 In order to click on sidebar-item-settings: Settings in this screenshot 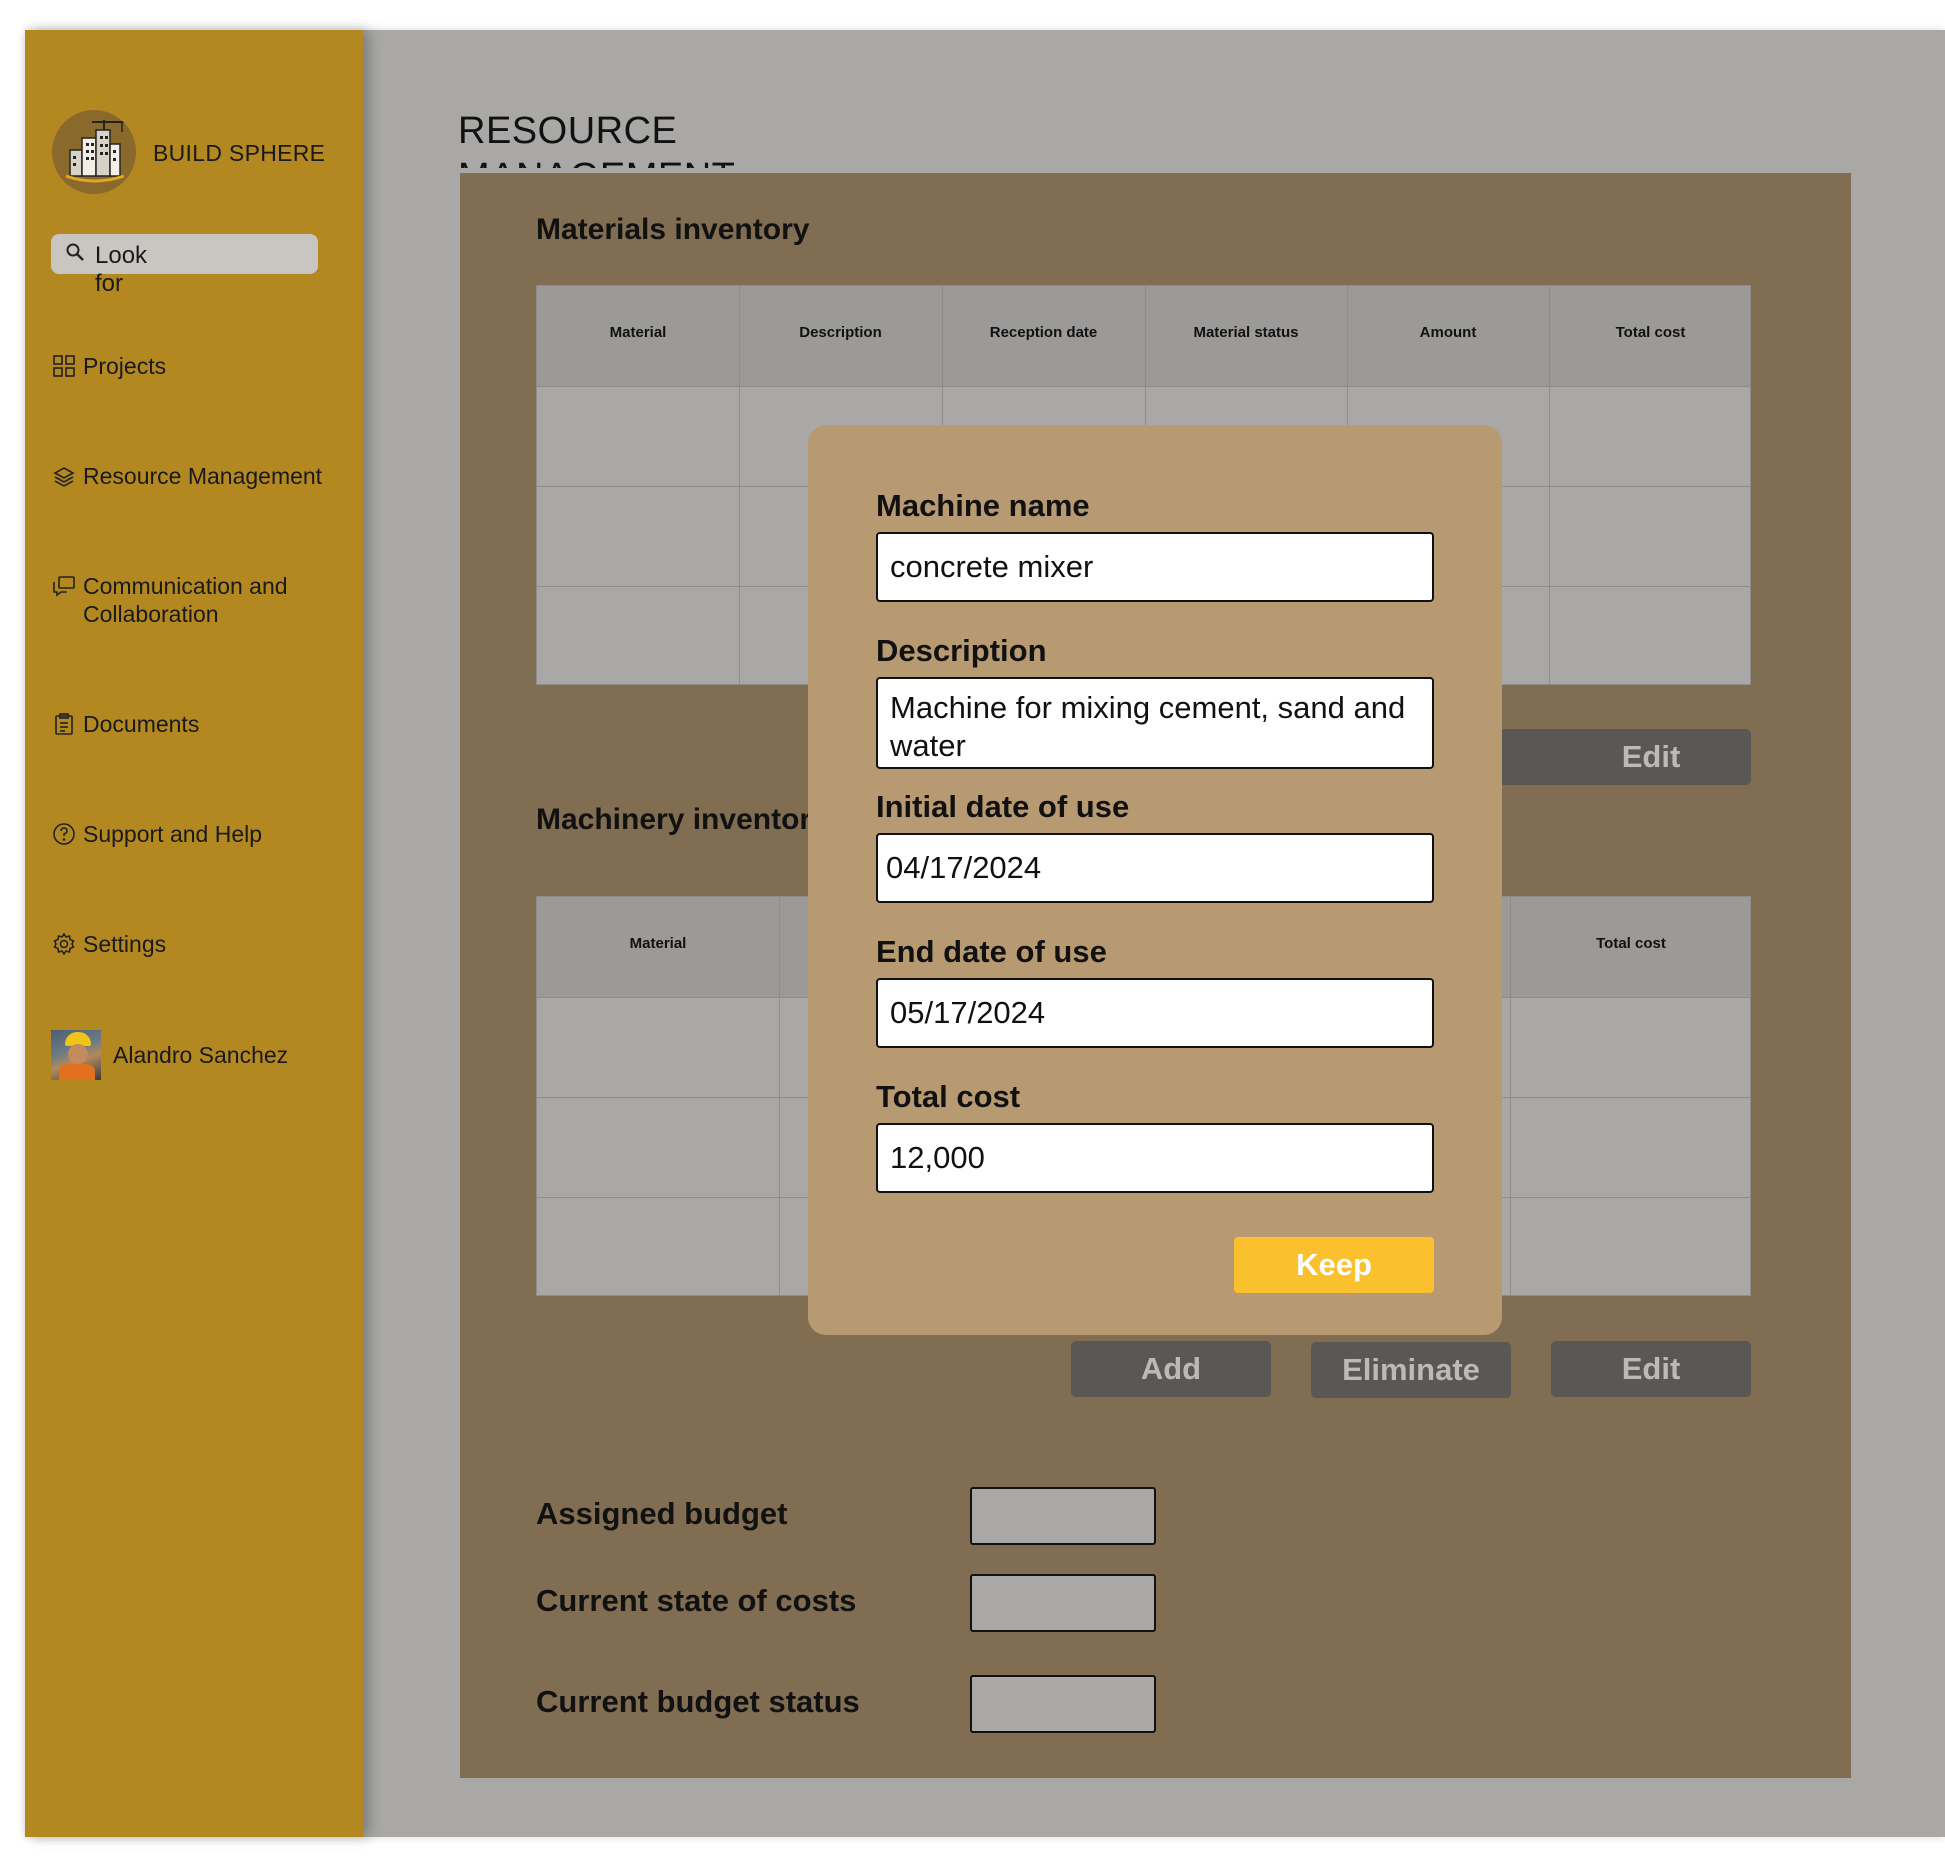, I will do `click(108, 944)`.